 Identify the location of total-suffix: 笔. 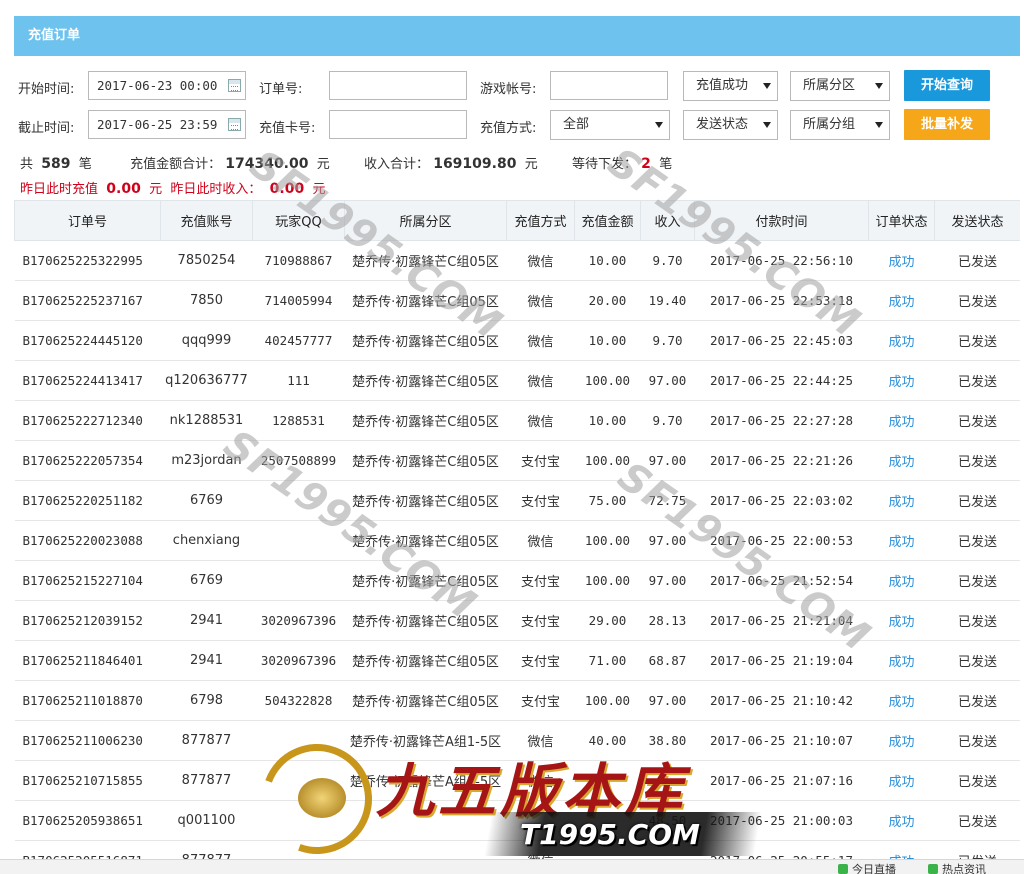
(85, 164).